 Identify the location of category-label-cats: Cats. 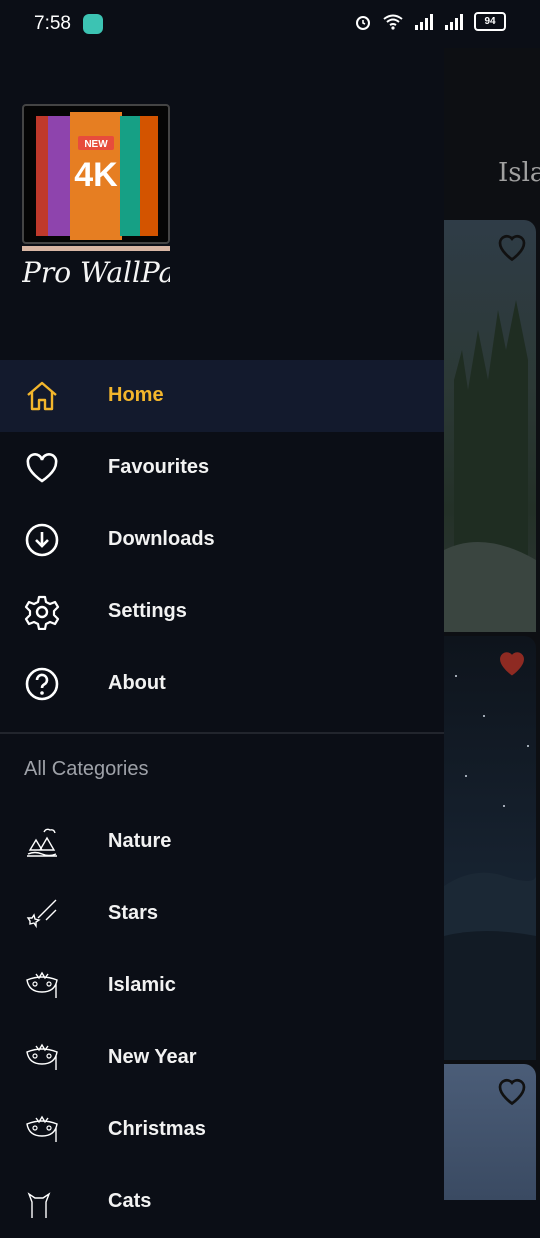
(130, 1201).